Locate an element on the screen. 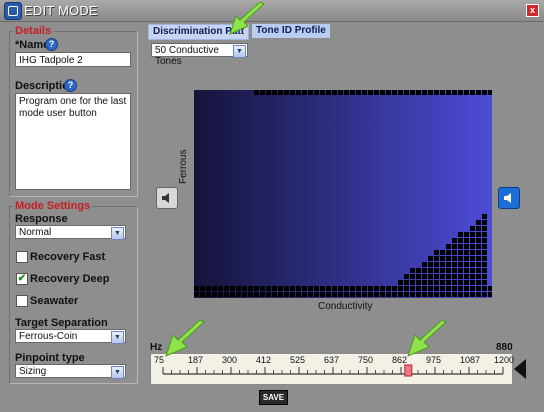 This screenshot has width=544, height=412. speaker-icon is located at coordinates (167, 198).